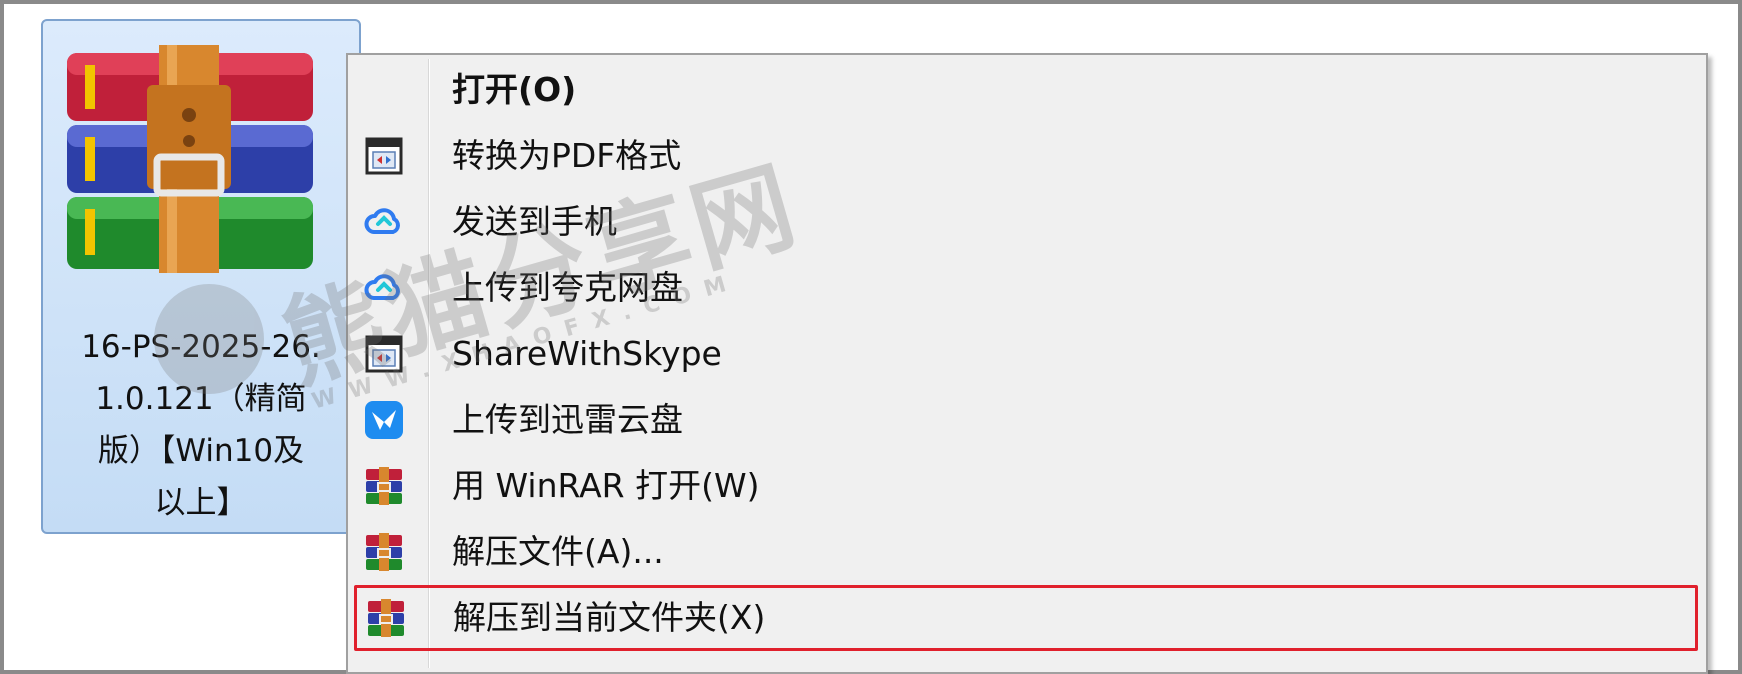 Image resolution: width=1742 pixels, height=674 pixels. What do you see at coordinates (1027, 222) in the screenshot?
I see `menu-item-send-to-phone: 发送到手机` at bounding box center [1027, 222].